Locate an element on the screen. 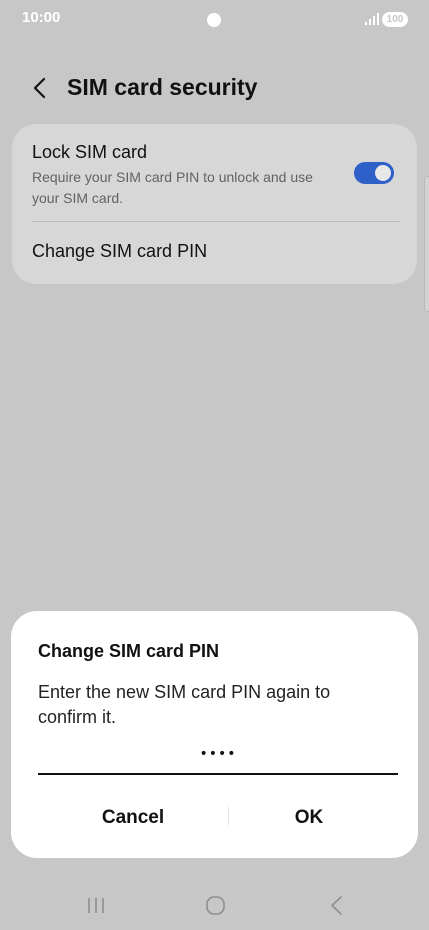 Image resolution: width=429 pixels, height=930 pixels. pin-input: •••• is located at coordinates (218, 758).